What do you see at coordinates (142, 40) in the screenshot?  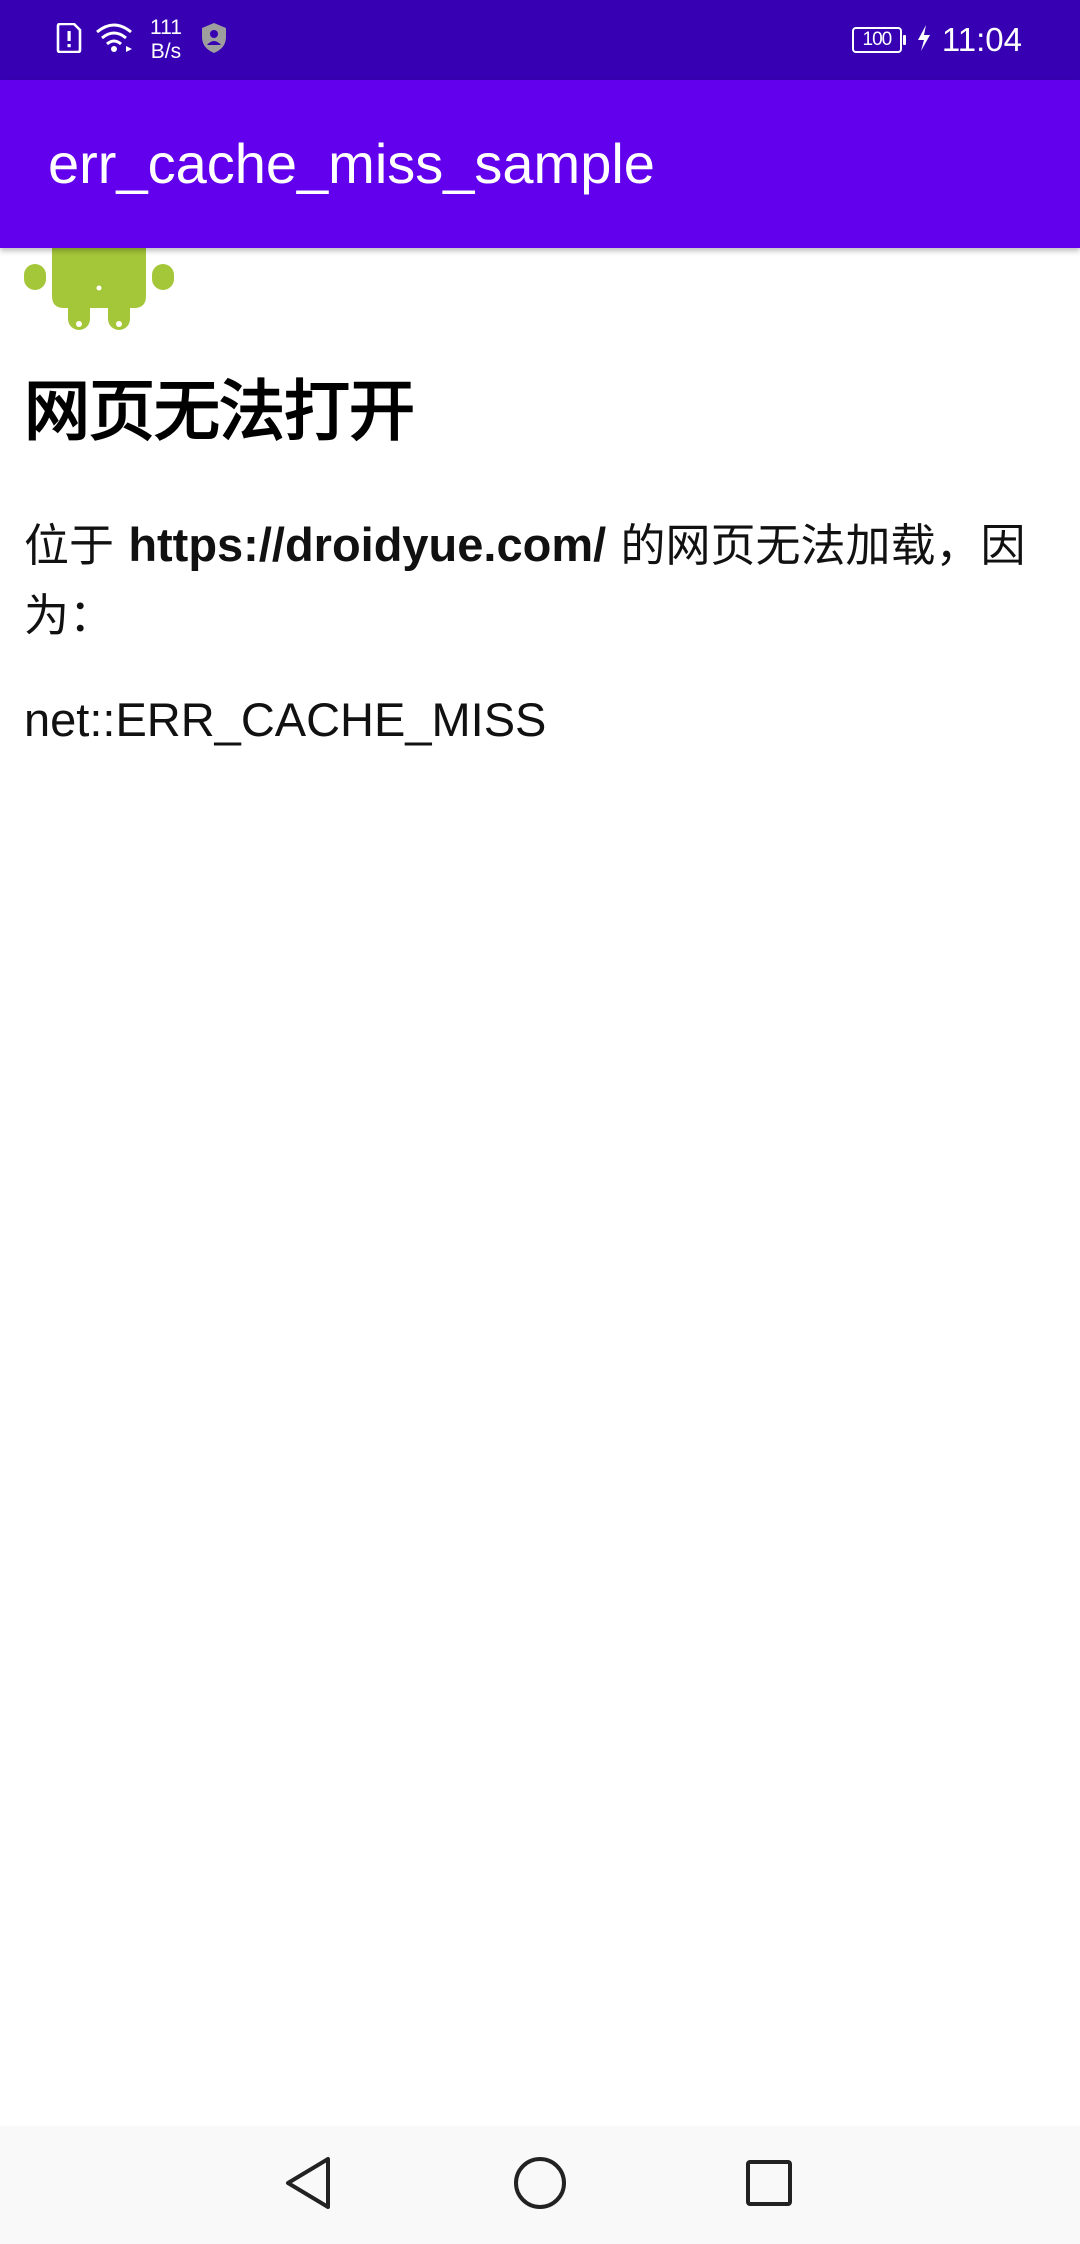 I see `status-bar-left: 111 B/s` at bounding box center [142, 40].